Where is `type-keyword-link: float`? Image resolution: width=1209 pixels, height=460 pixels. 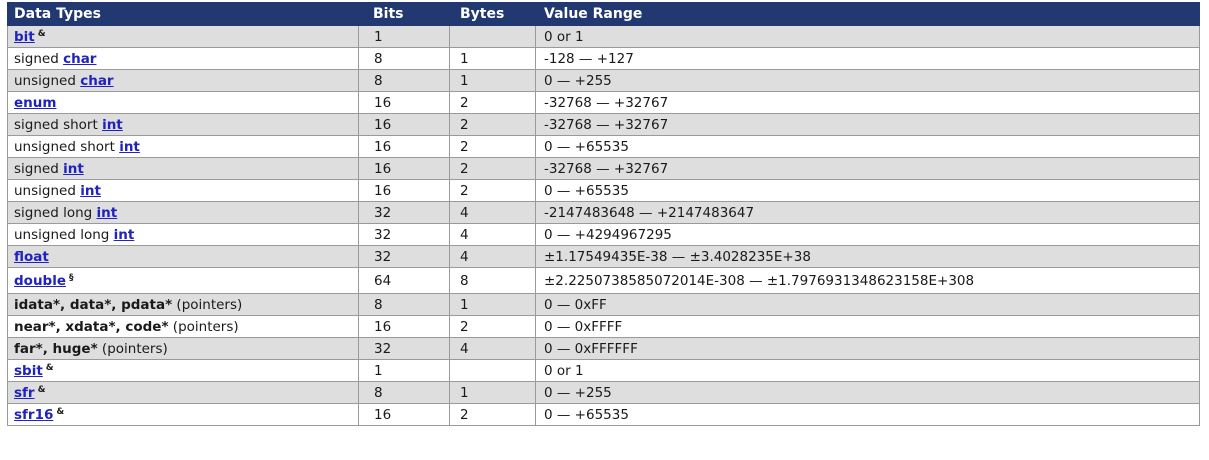
type-keyword-link: float is located at coordinates (31, 257).